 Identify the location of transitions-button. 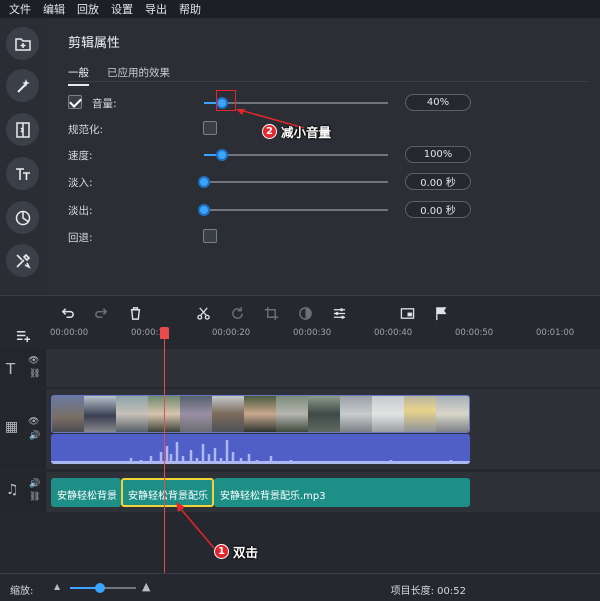
(22, 129).